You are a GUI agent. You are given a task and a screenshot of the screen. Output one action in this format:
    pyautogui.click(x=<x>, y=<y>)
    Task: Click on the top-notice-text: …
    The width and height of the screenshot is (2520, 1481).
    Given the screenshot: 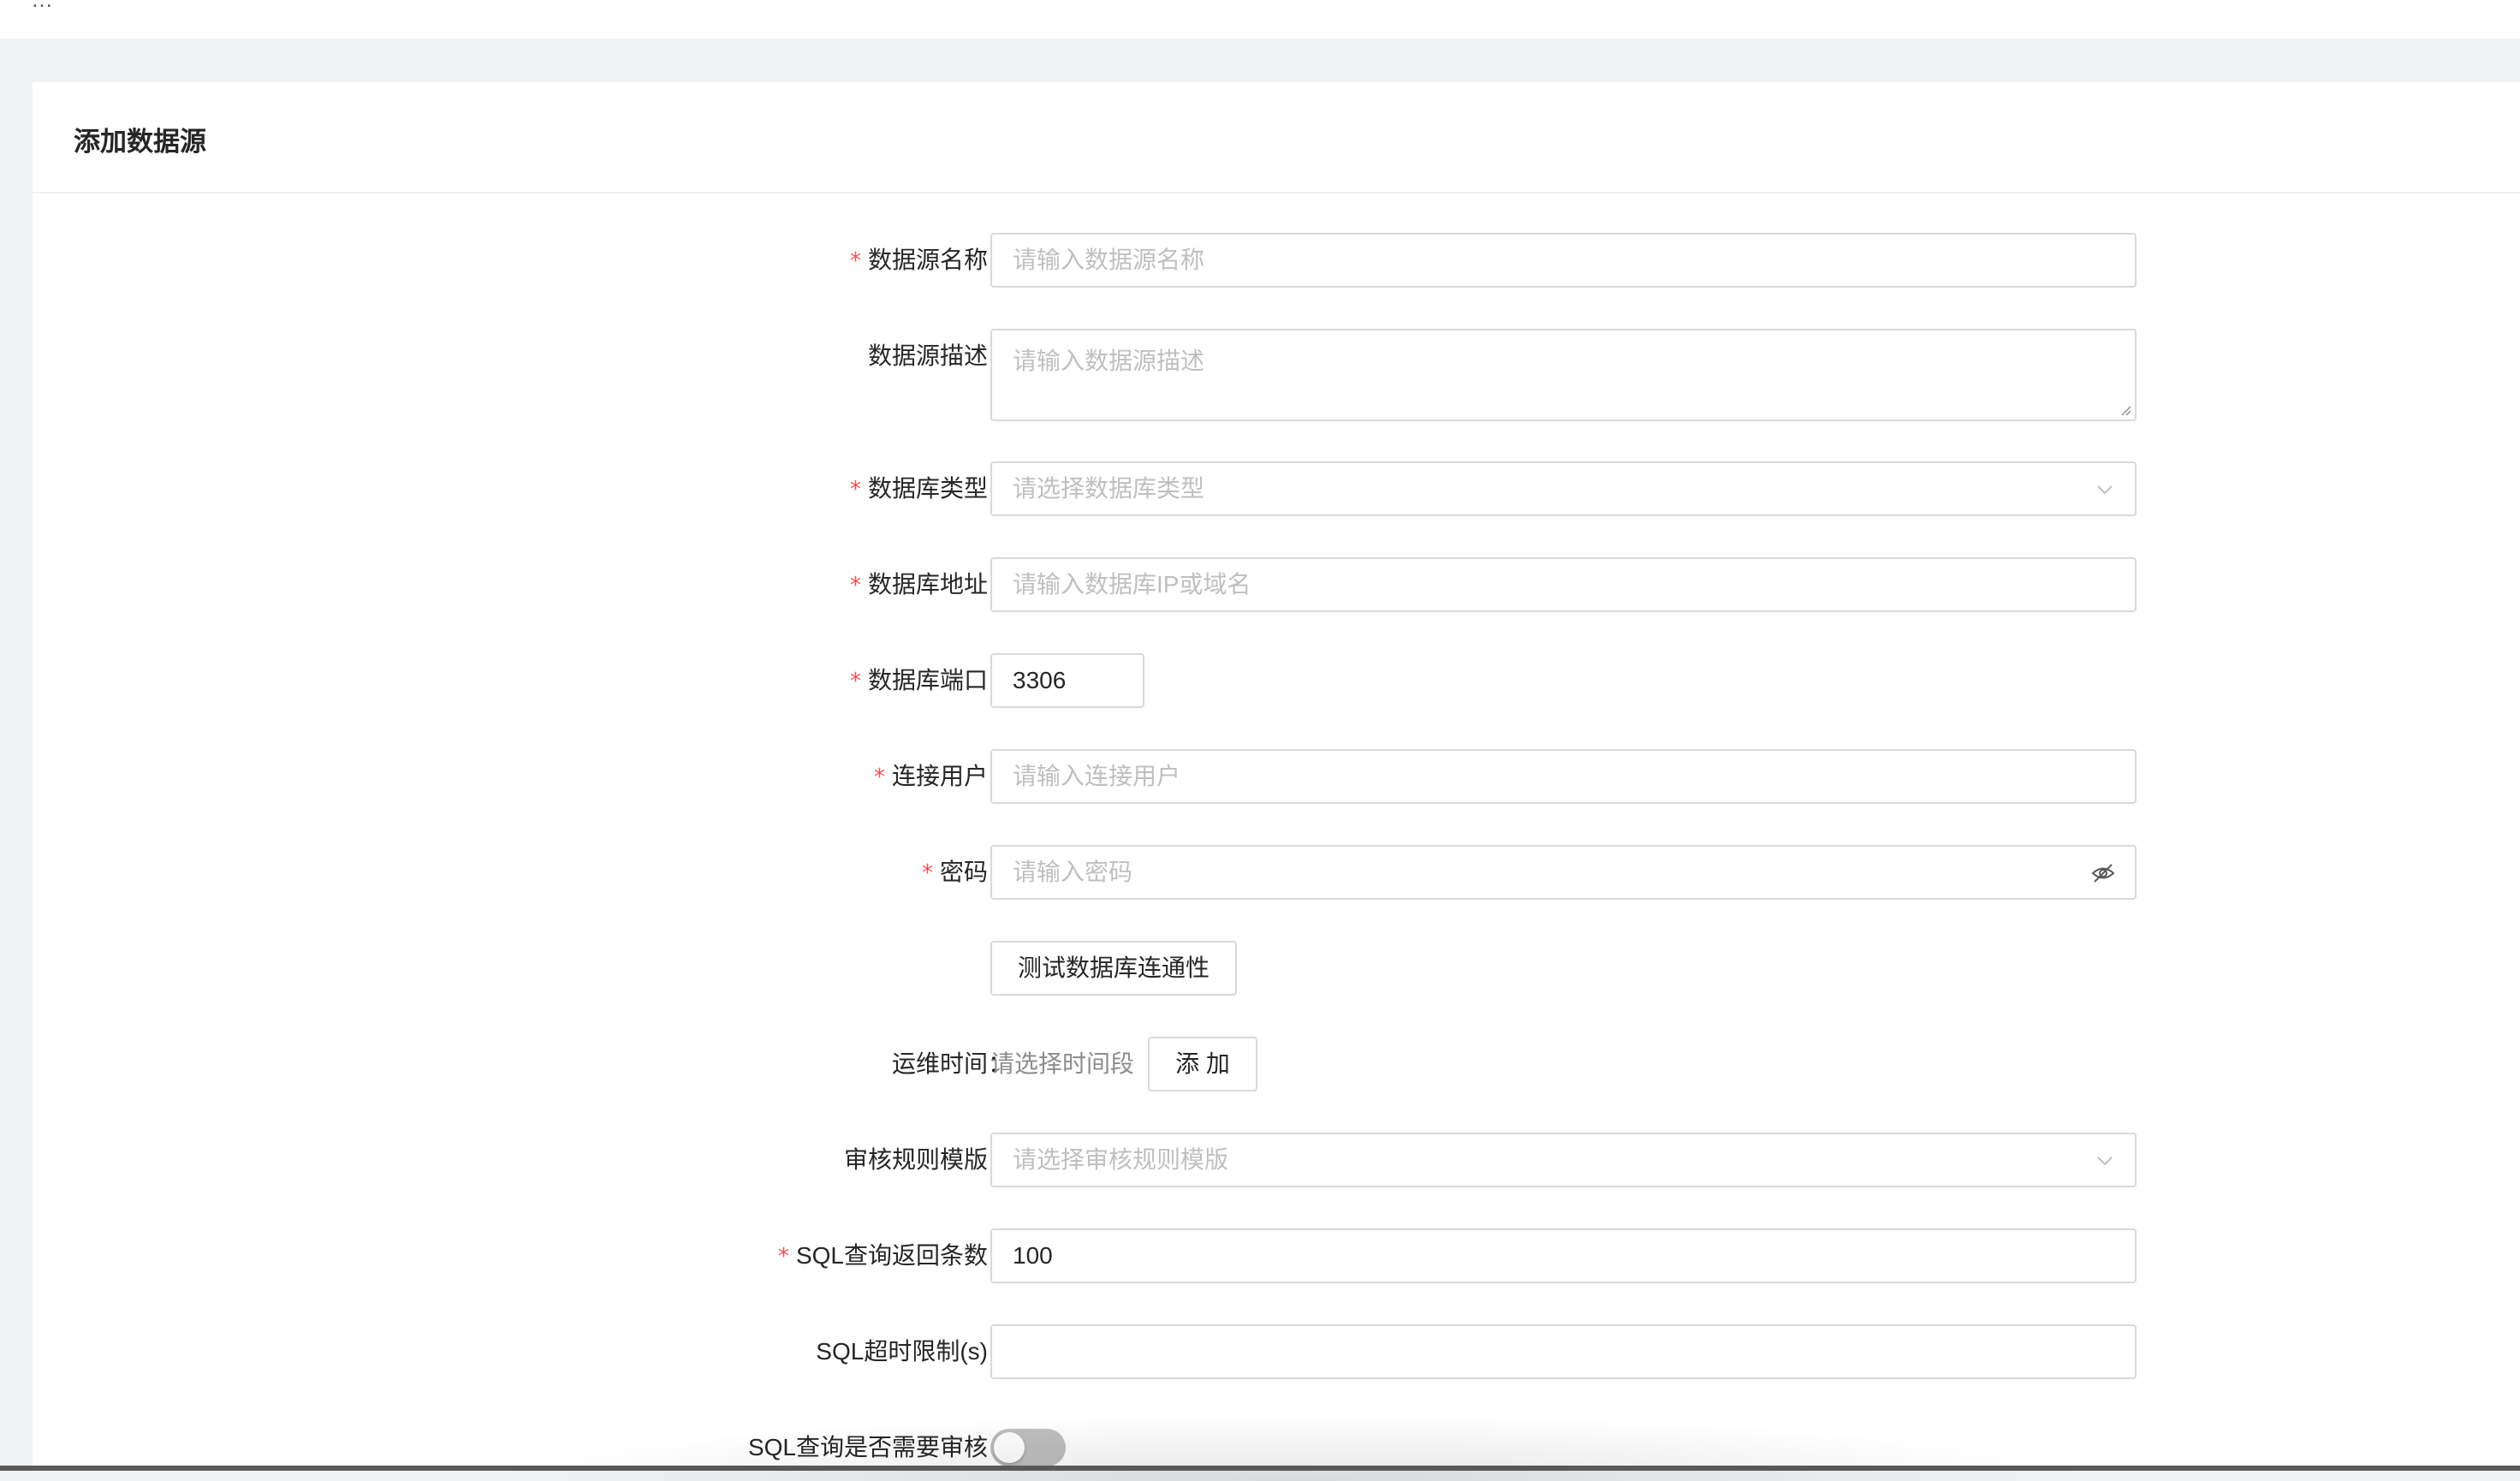 What is the action you would take?
    pyautogui.click(x=42, y=7)
    